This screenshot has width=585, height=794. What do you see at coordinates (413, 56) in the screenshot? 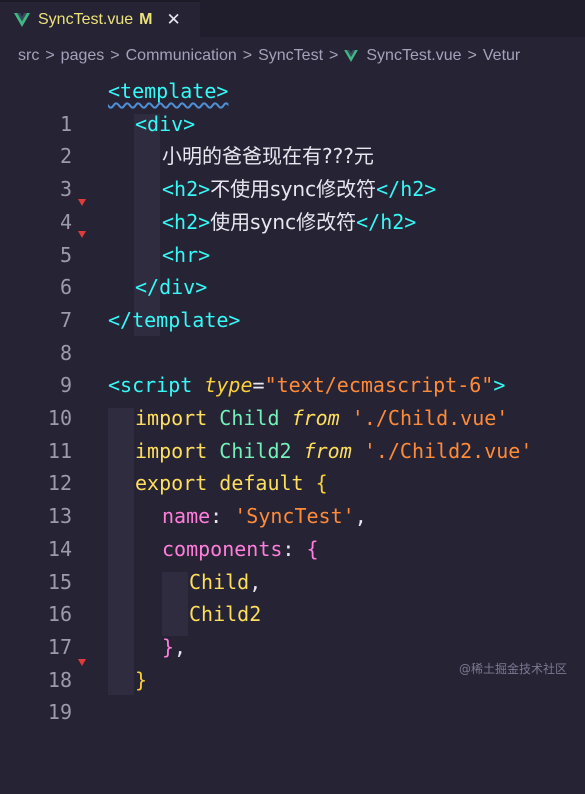
I see `breadcrumb-item-file: SyncTest.vue` at bounding box center [413, 56].